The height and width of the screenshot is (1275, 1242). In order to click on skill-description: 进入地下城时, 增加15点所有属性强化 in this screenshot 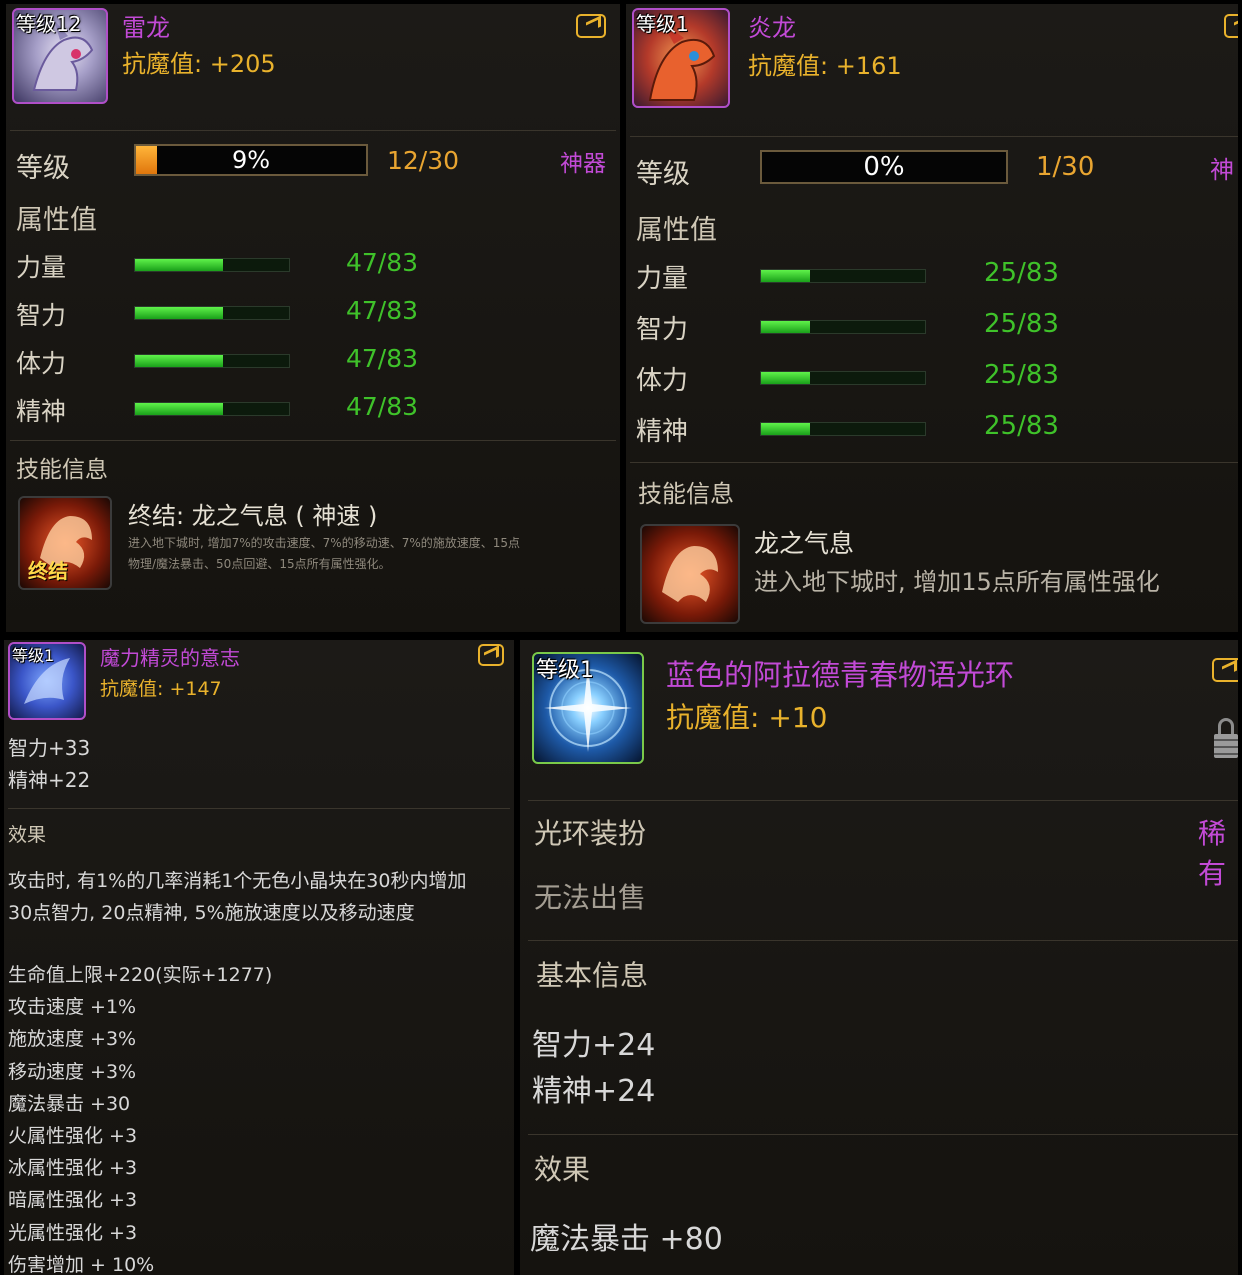, I will do `click(957, 582)`.